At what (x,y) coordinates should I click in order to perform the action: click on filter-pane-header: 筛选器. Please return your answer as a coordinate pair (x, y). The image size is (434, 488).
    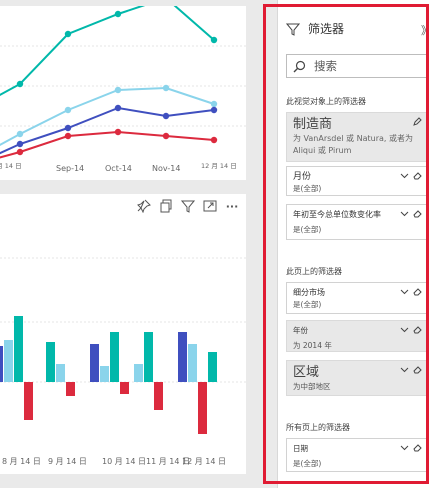
    Looking at the image, I should click on (315, 28).